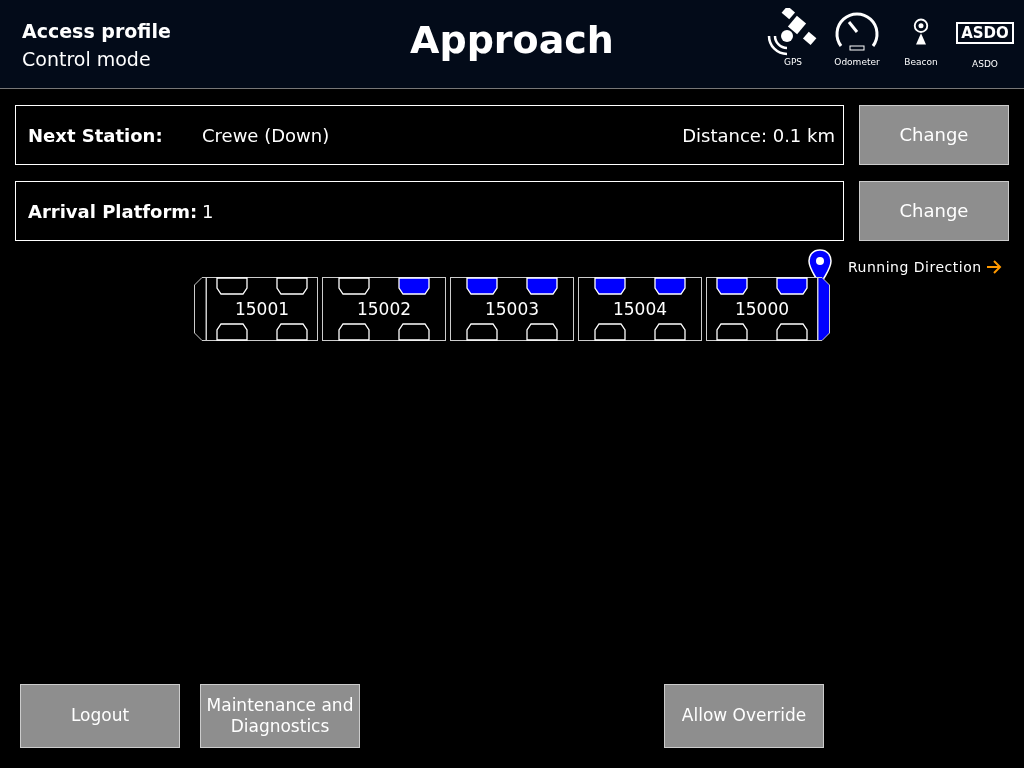 The width and height of the screenshot is (1024, 768). I want to click on running-direction-label: Running Direction, so click(915, 267).